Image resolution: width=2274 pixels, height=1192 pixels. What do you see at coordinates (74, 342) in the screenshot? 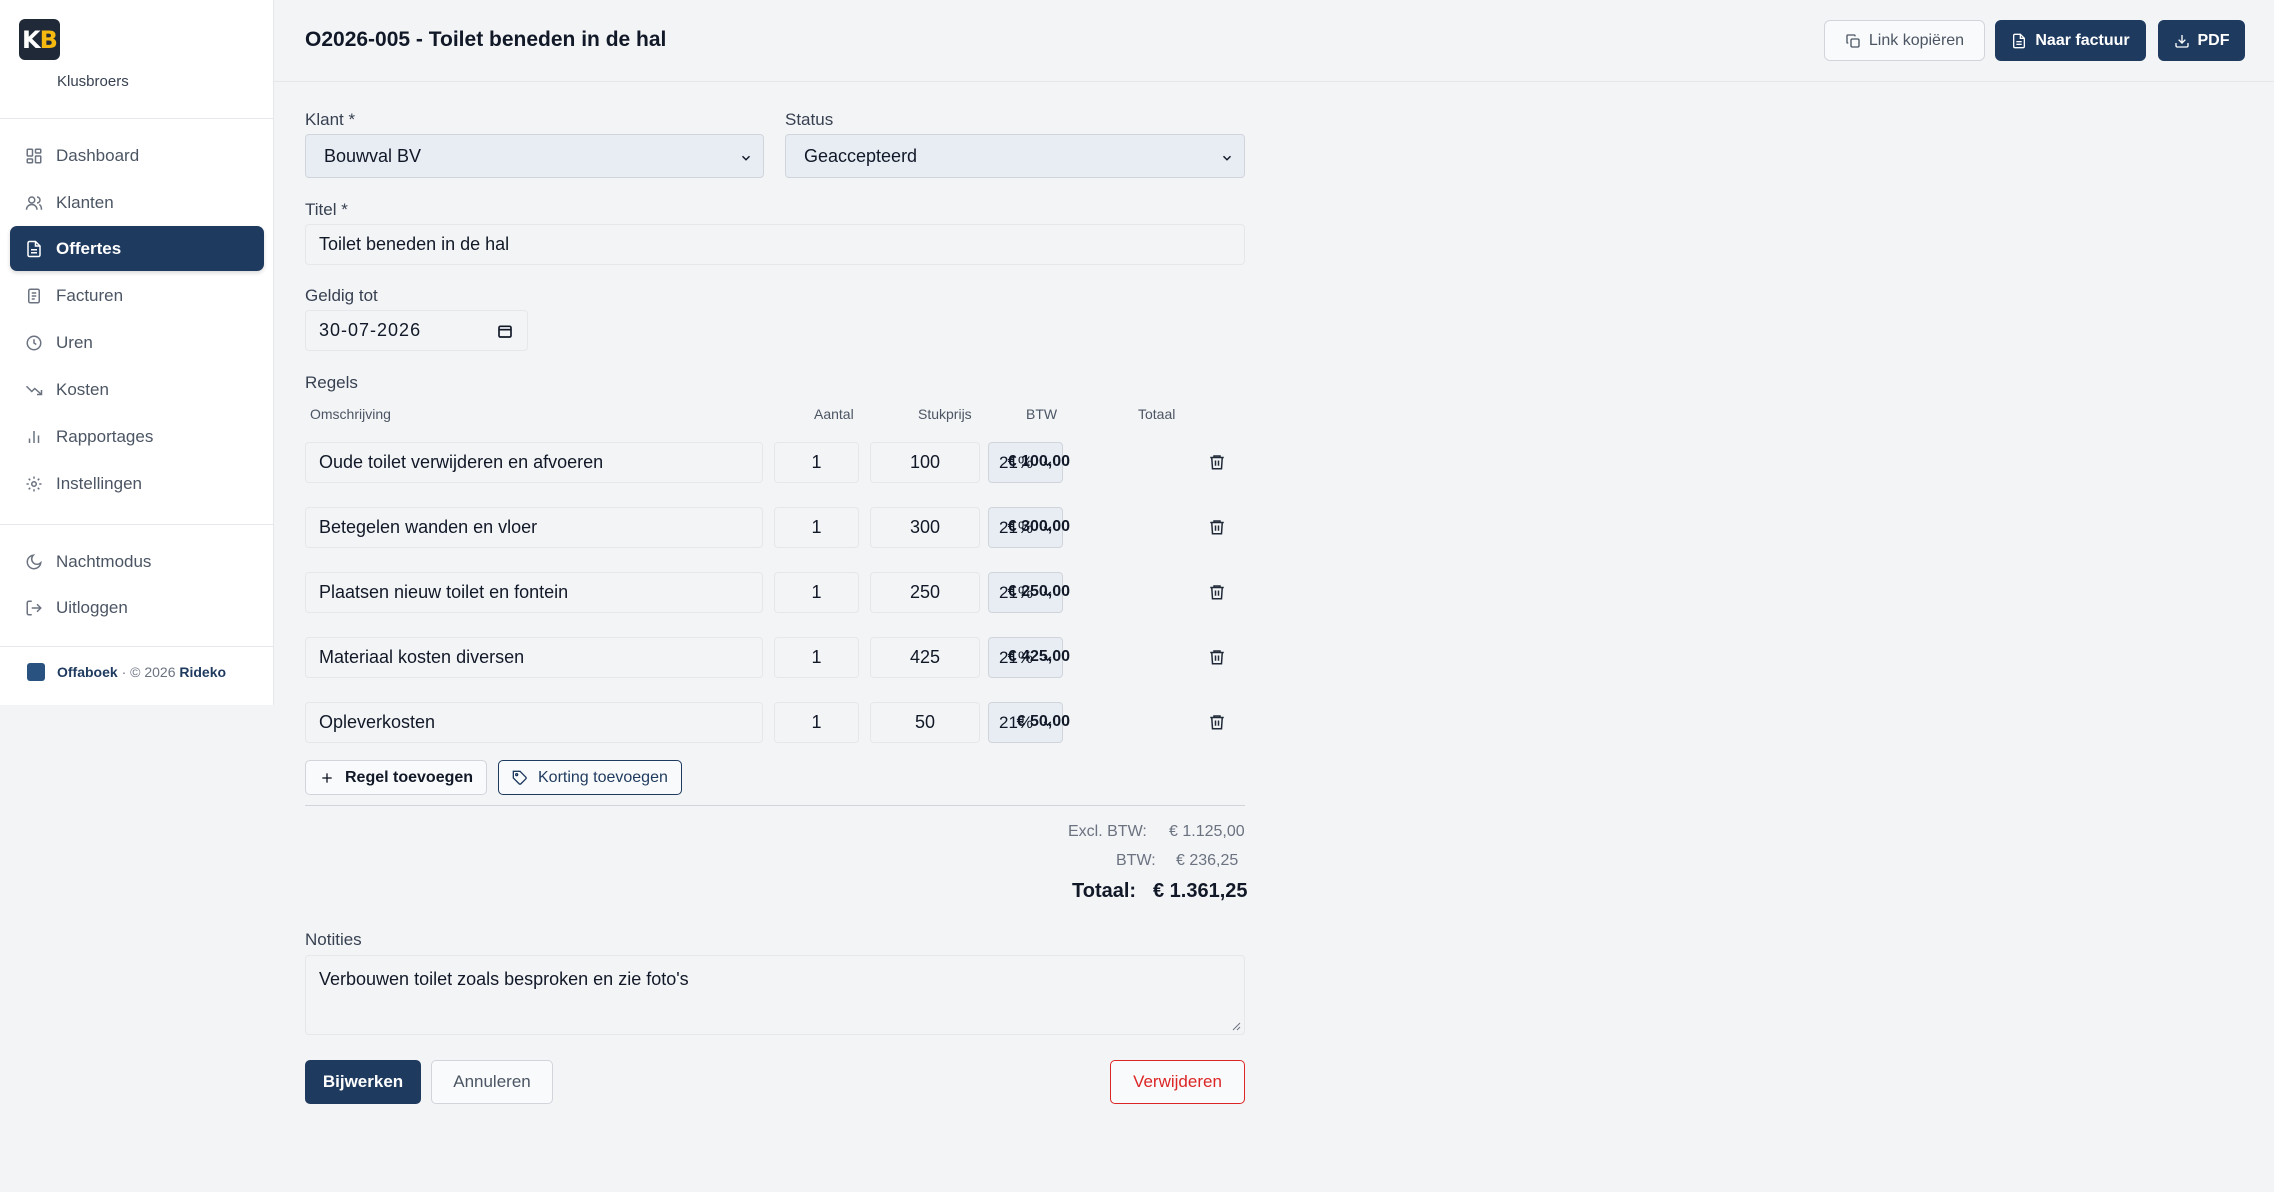
I see `sidebar-item-label: Uren` at bounding box center [74, 342].